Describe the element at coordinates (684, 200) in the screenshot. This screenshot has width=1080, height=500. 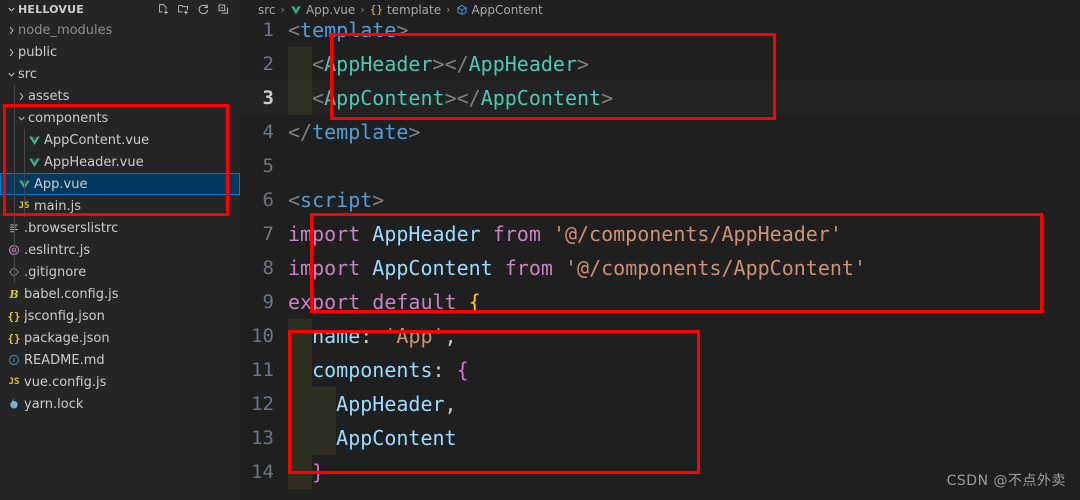
I see `code-line-content: <script>` at that location.